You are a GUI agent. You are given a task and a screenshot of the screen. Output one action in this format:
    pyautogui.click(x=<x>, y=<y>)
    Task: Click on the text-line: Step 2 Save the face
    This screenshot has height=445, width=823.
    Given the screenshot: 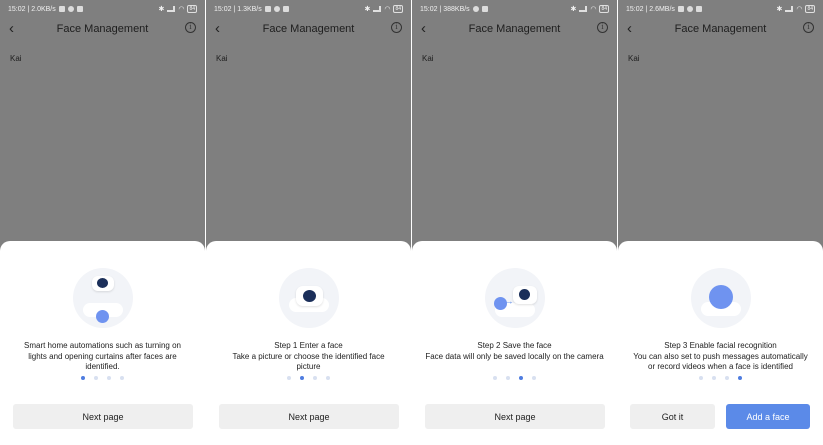 What is the action you would take?
    pyautogui.click(x=514, y=345)
    